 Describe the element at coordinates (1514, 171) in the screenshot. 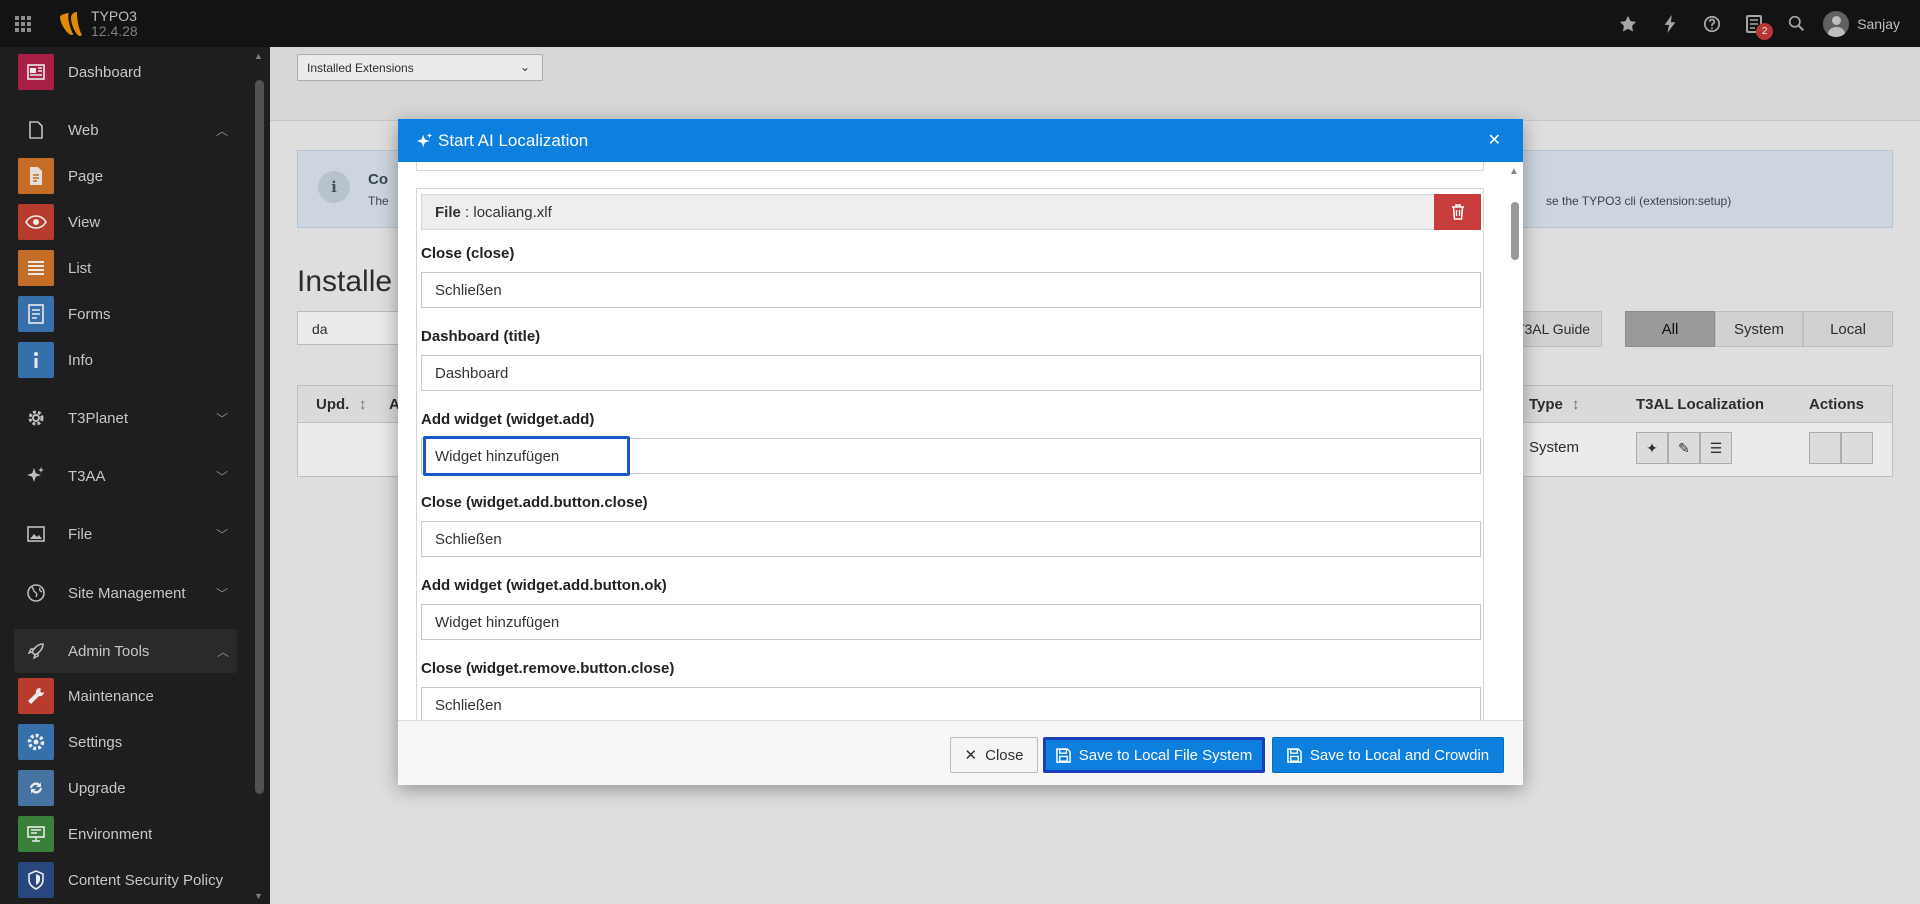

I see `scroll-up-icon: ▲` at that location.